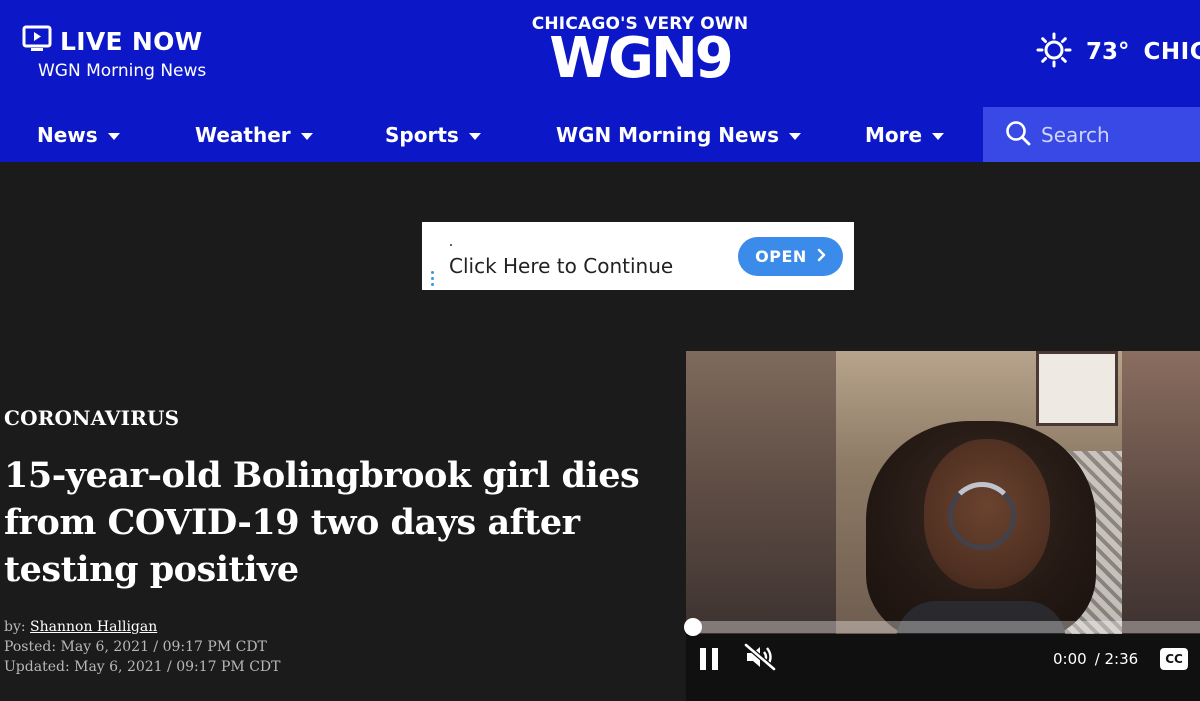 The height and width of the screenshot is (701, 1200). I want to click on nav-item-label: More, so click(894, 134).